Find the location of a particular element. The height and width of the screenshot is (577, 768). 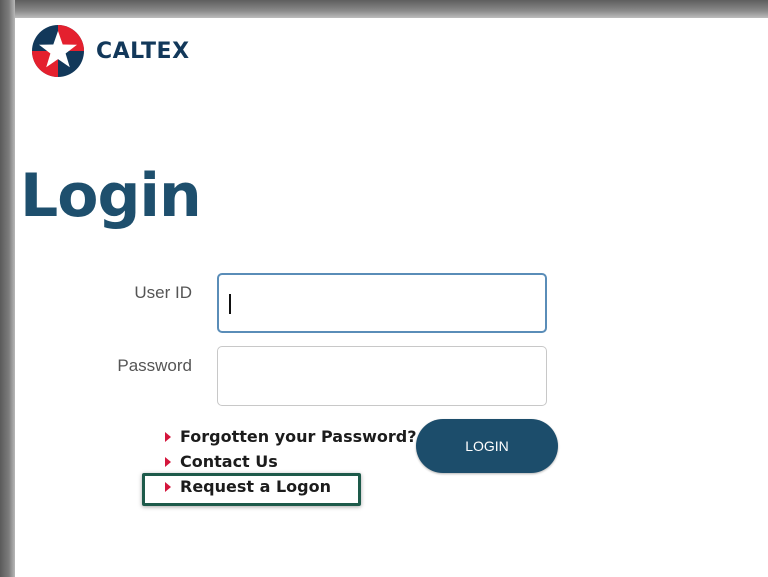

forgot-password-link: Forgotten your Password? is located at coordinates (291, 436).